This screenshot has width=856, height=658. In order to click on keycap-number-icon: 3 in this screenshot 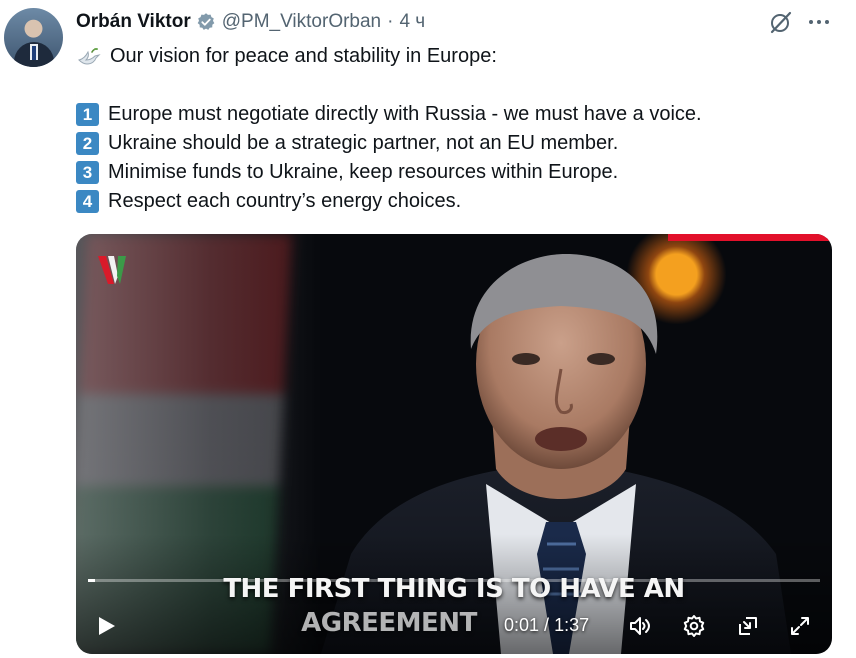, I will do `click(87, 172)`.